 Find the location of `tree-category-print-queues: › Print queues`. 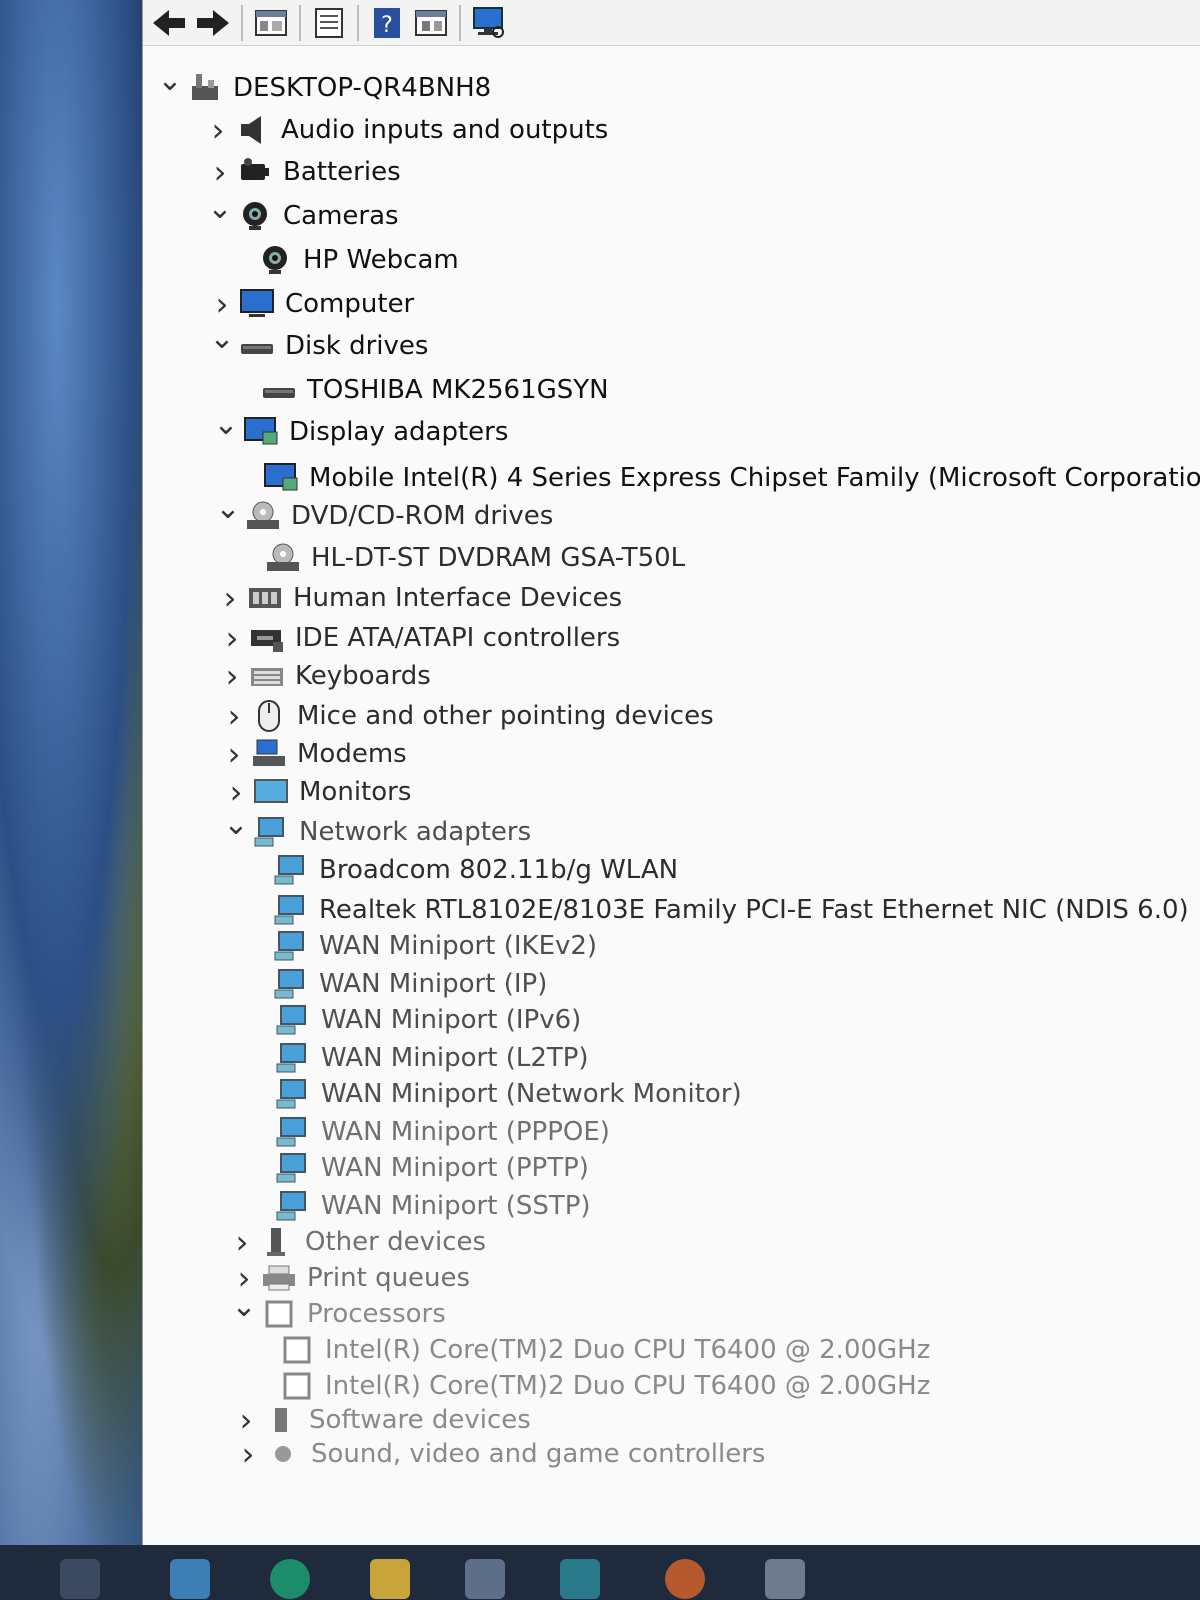

tree-category-print-queues: › Print queues is located at coordinates (350, 1278).